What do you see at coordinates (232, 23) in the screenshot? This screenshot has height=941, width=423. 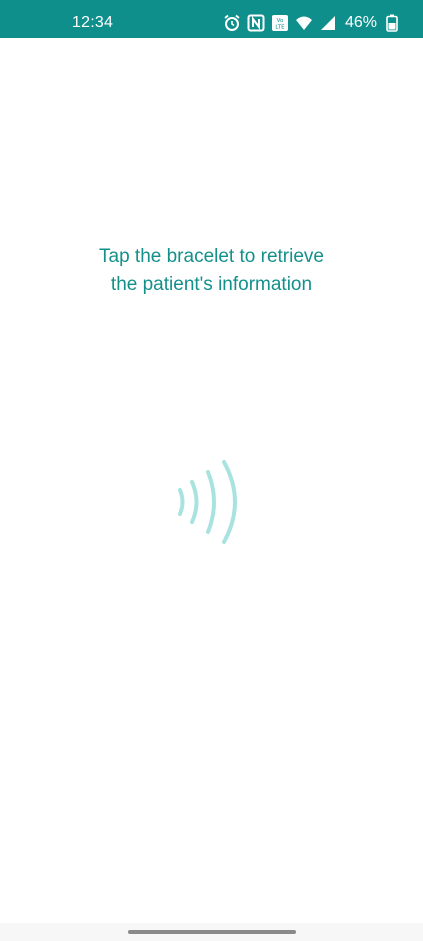 I see `alarm-icon` at bounding box center [232, 23].